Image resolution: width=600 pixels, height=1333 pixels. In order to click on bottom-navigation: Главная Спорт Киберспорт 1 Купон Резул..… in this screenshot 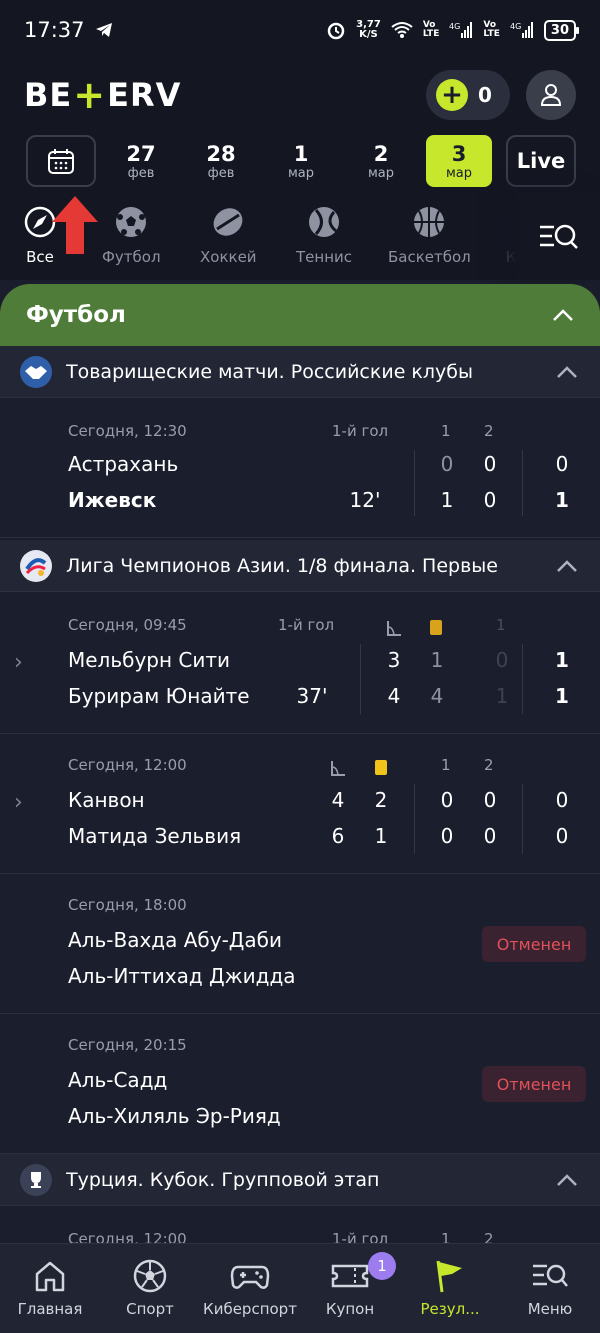, I will do `click(300, 1288)`.